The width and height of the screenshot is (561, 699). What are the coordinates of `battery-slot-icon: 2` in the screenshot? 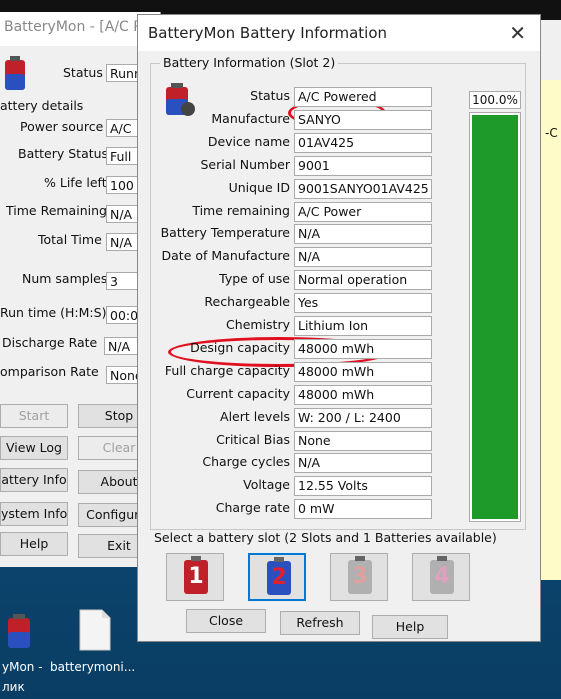 It's located at (279, 576).